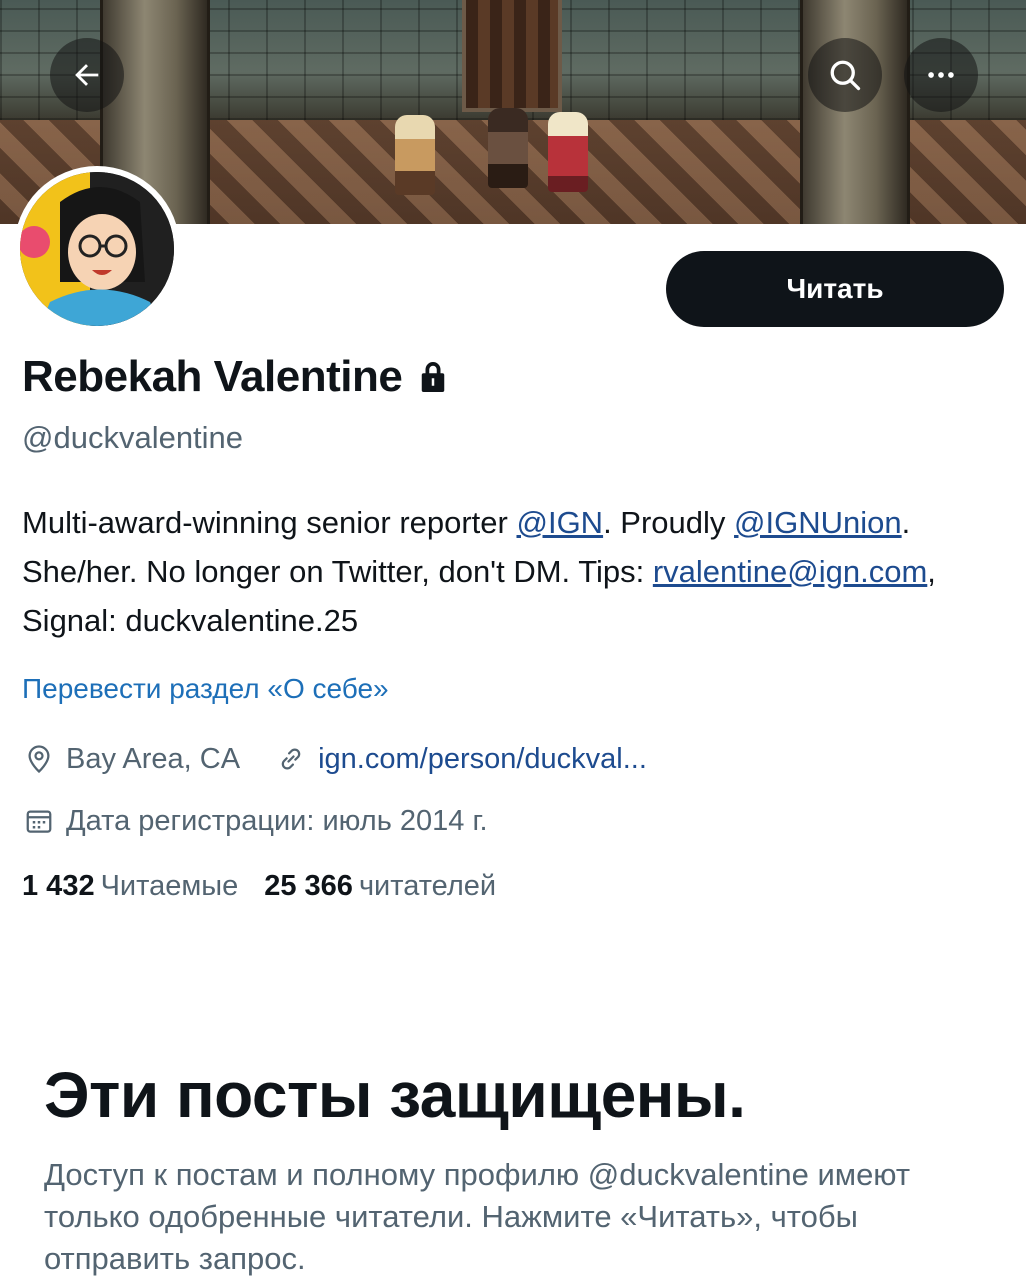 This screenshot has height=1280, width=1026. What do you see at coordinates (433, 377) in the screenshot?
I see `lock-icon` at bounding box center [433, 377].